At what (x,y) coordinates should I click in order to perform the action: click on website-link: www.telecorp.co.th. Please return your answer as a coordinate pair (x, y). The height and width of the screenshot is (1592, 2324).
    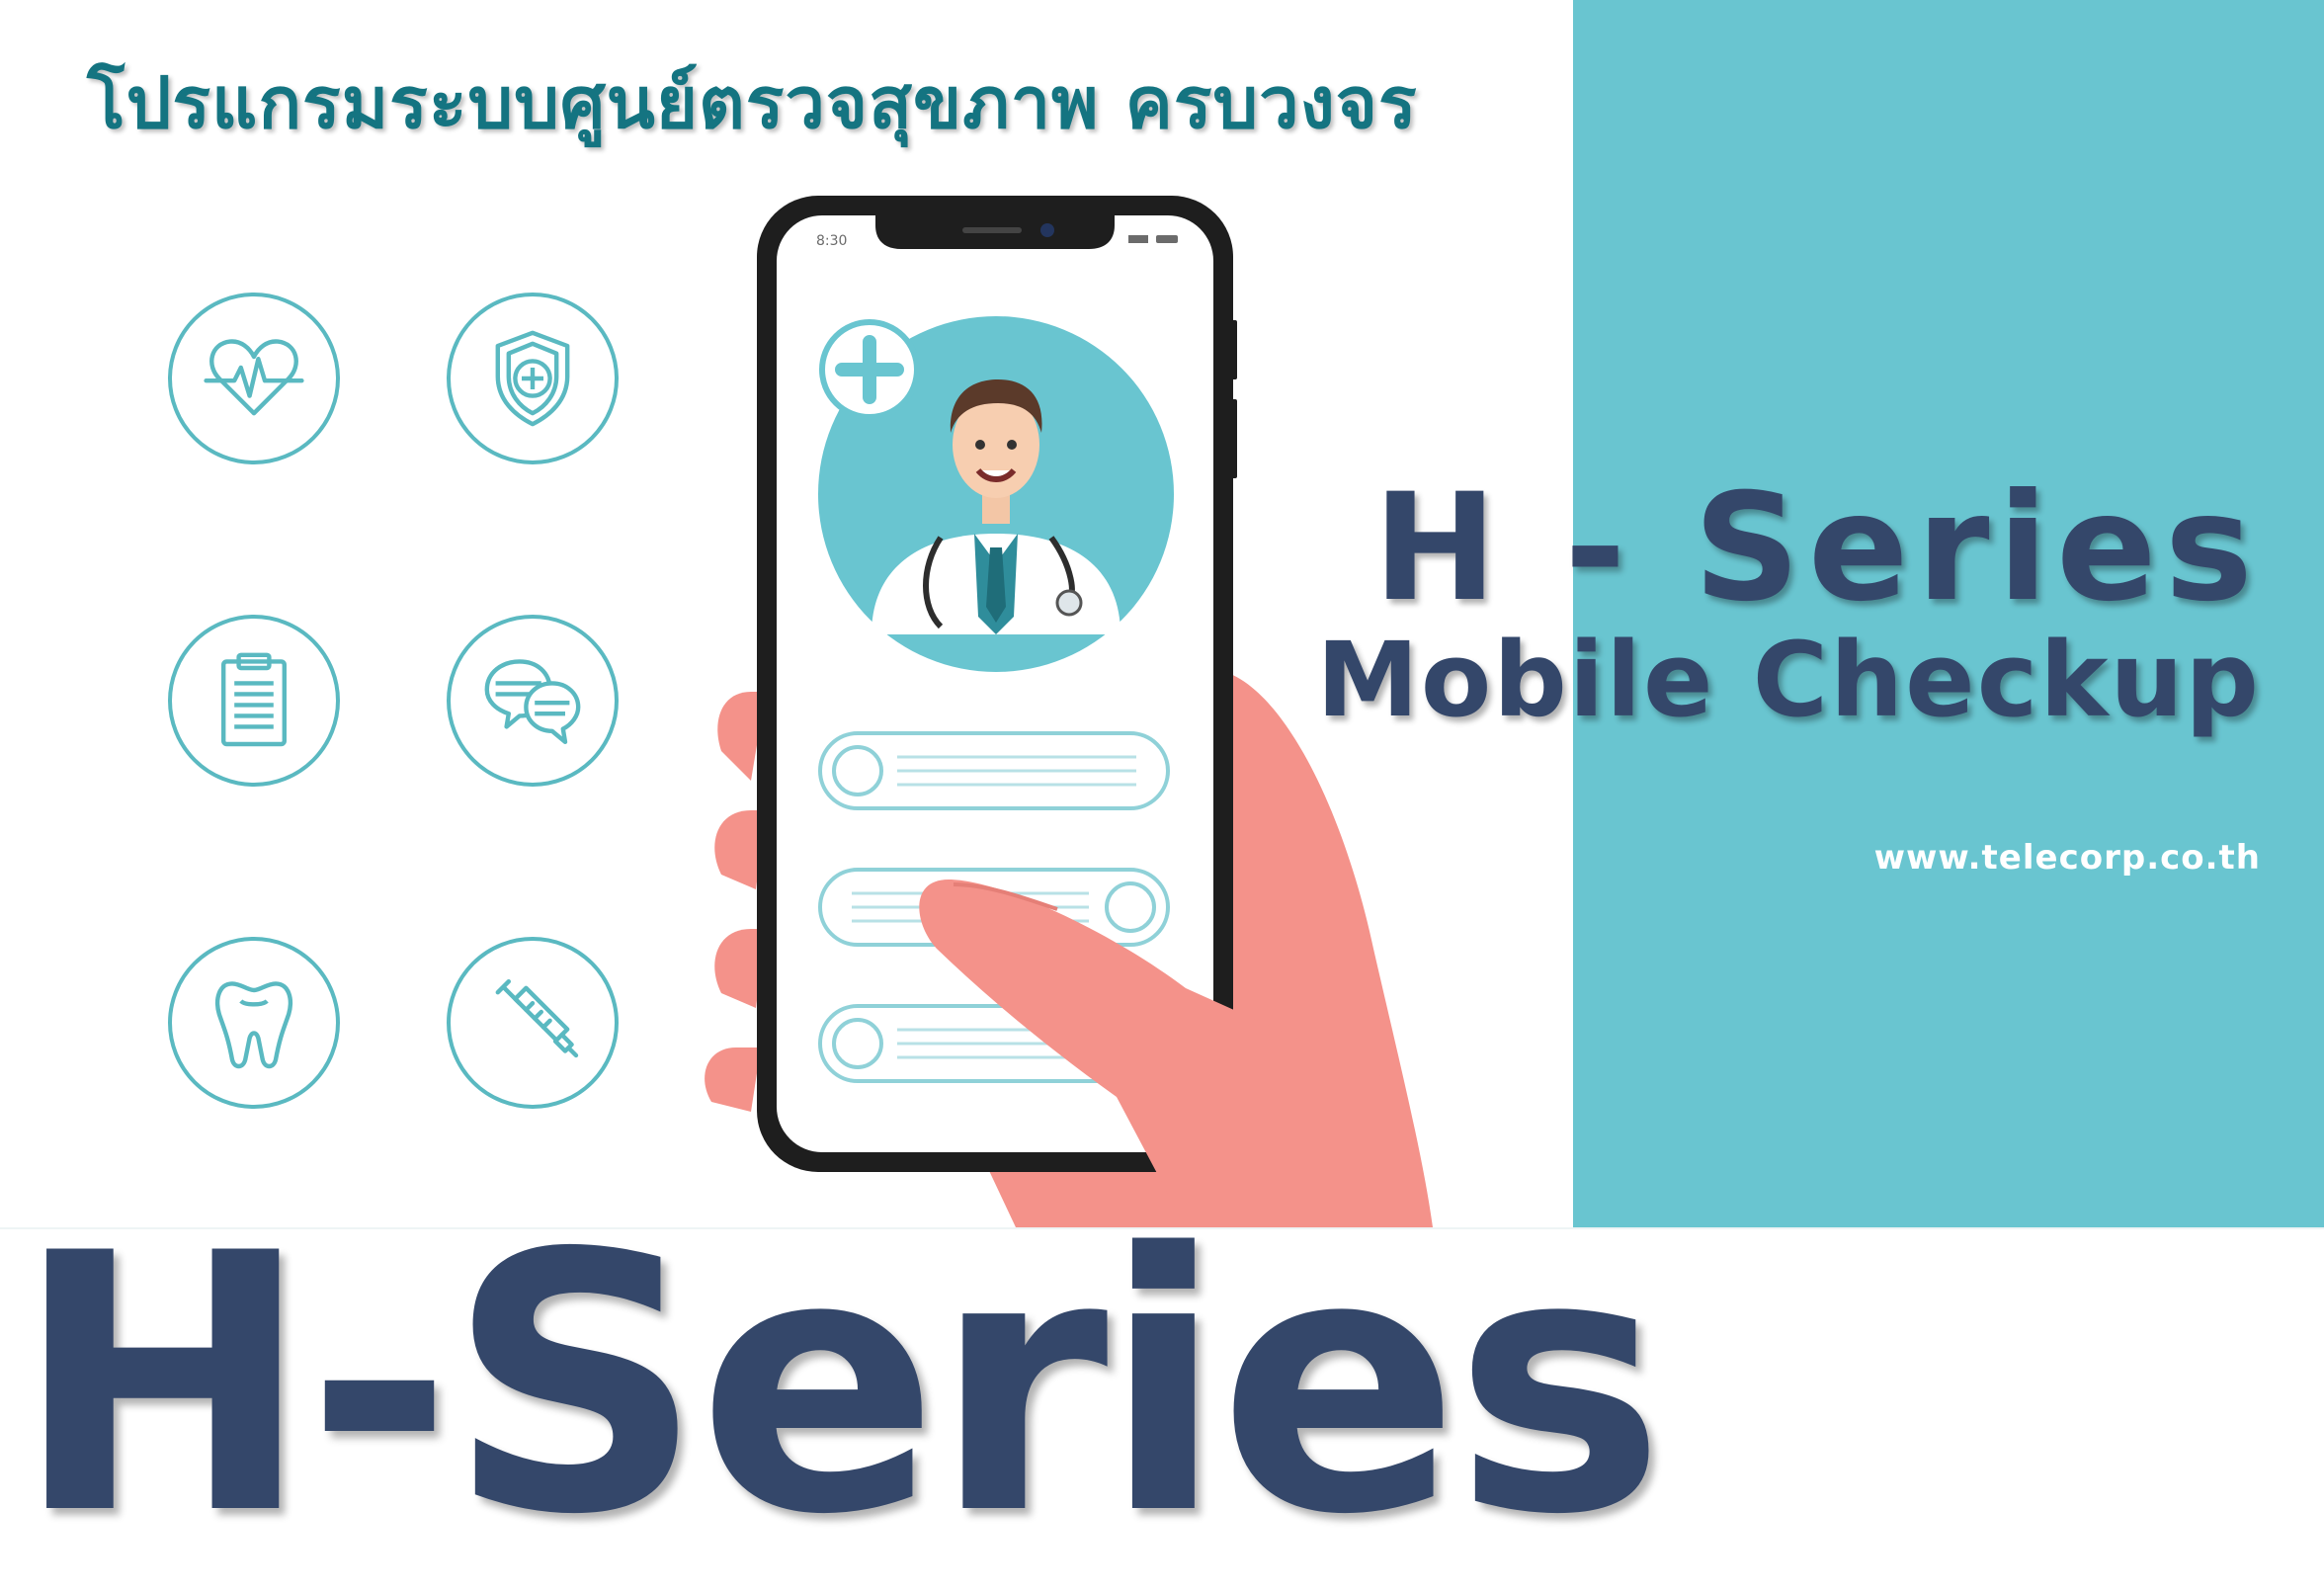
    Looking at the image, I should click on (2067, 858).